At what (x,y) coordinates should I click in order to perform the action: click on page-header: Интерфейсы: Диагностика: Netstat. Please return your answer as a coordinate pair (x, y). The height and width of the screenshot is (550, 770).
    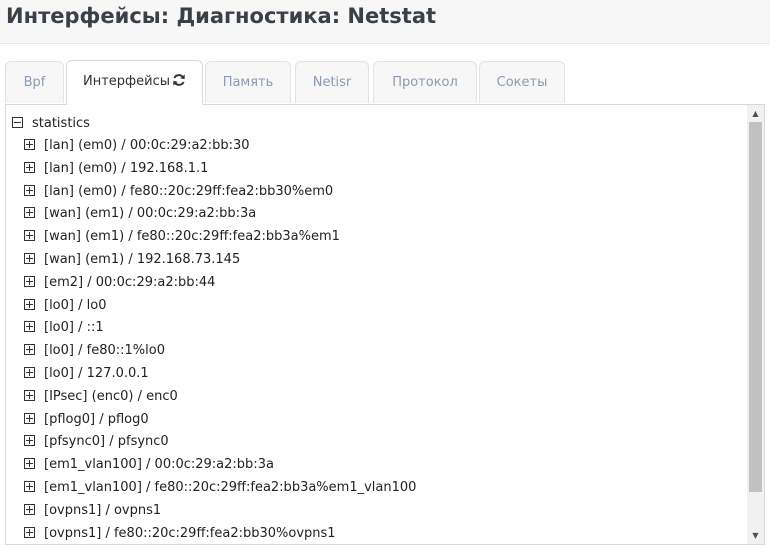
    Looking at the image, I should click on (385, 22).